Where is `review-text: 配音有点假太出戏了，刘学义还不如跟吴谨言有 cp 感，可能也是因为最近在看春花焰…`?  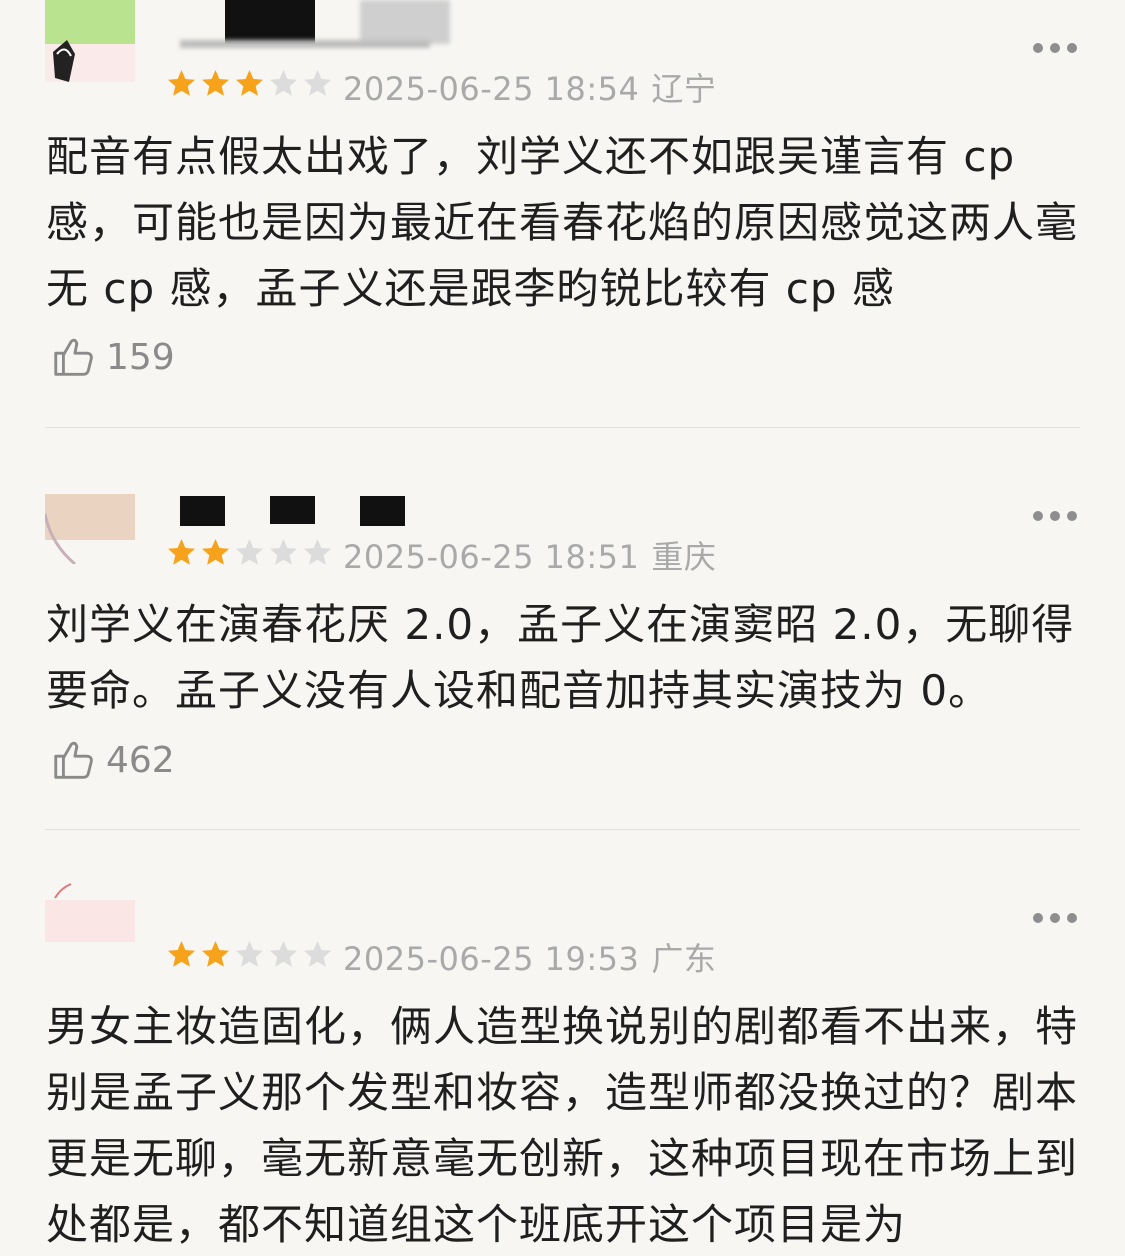
review-text: 配音有点假太出戏了，刘学义还不如跟吴谨言有 cp 感，可能也是因为最近在看春花焰… is located at coordinates (562, 222).